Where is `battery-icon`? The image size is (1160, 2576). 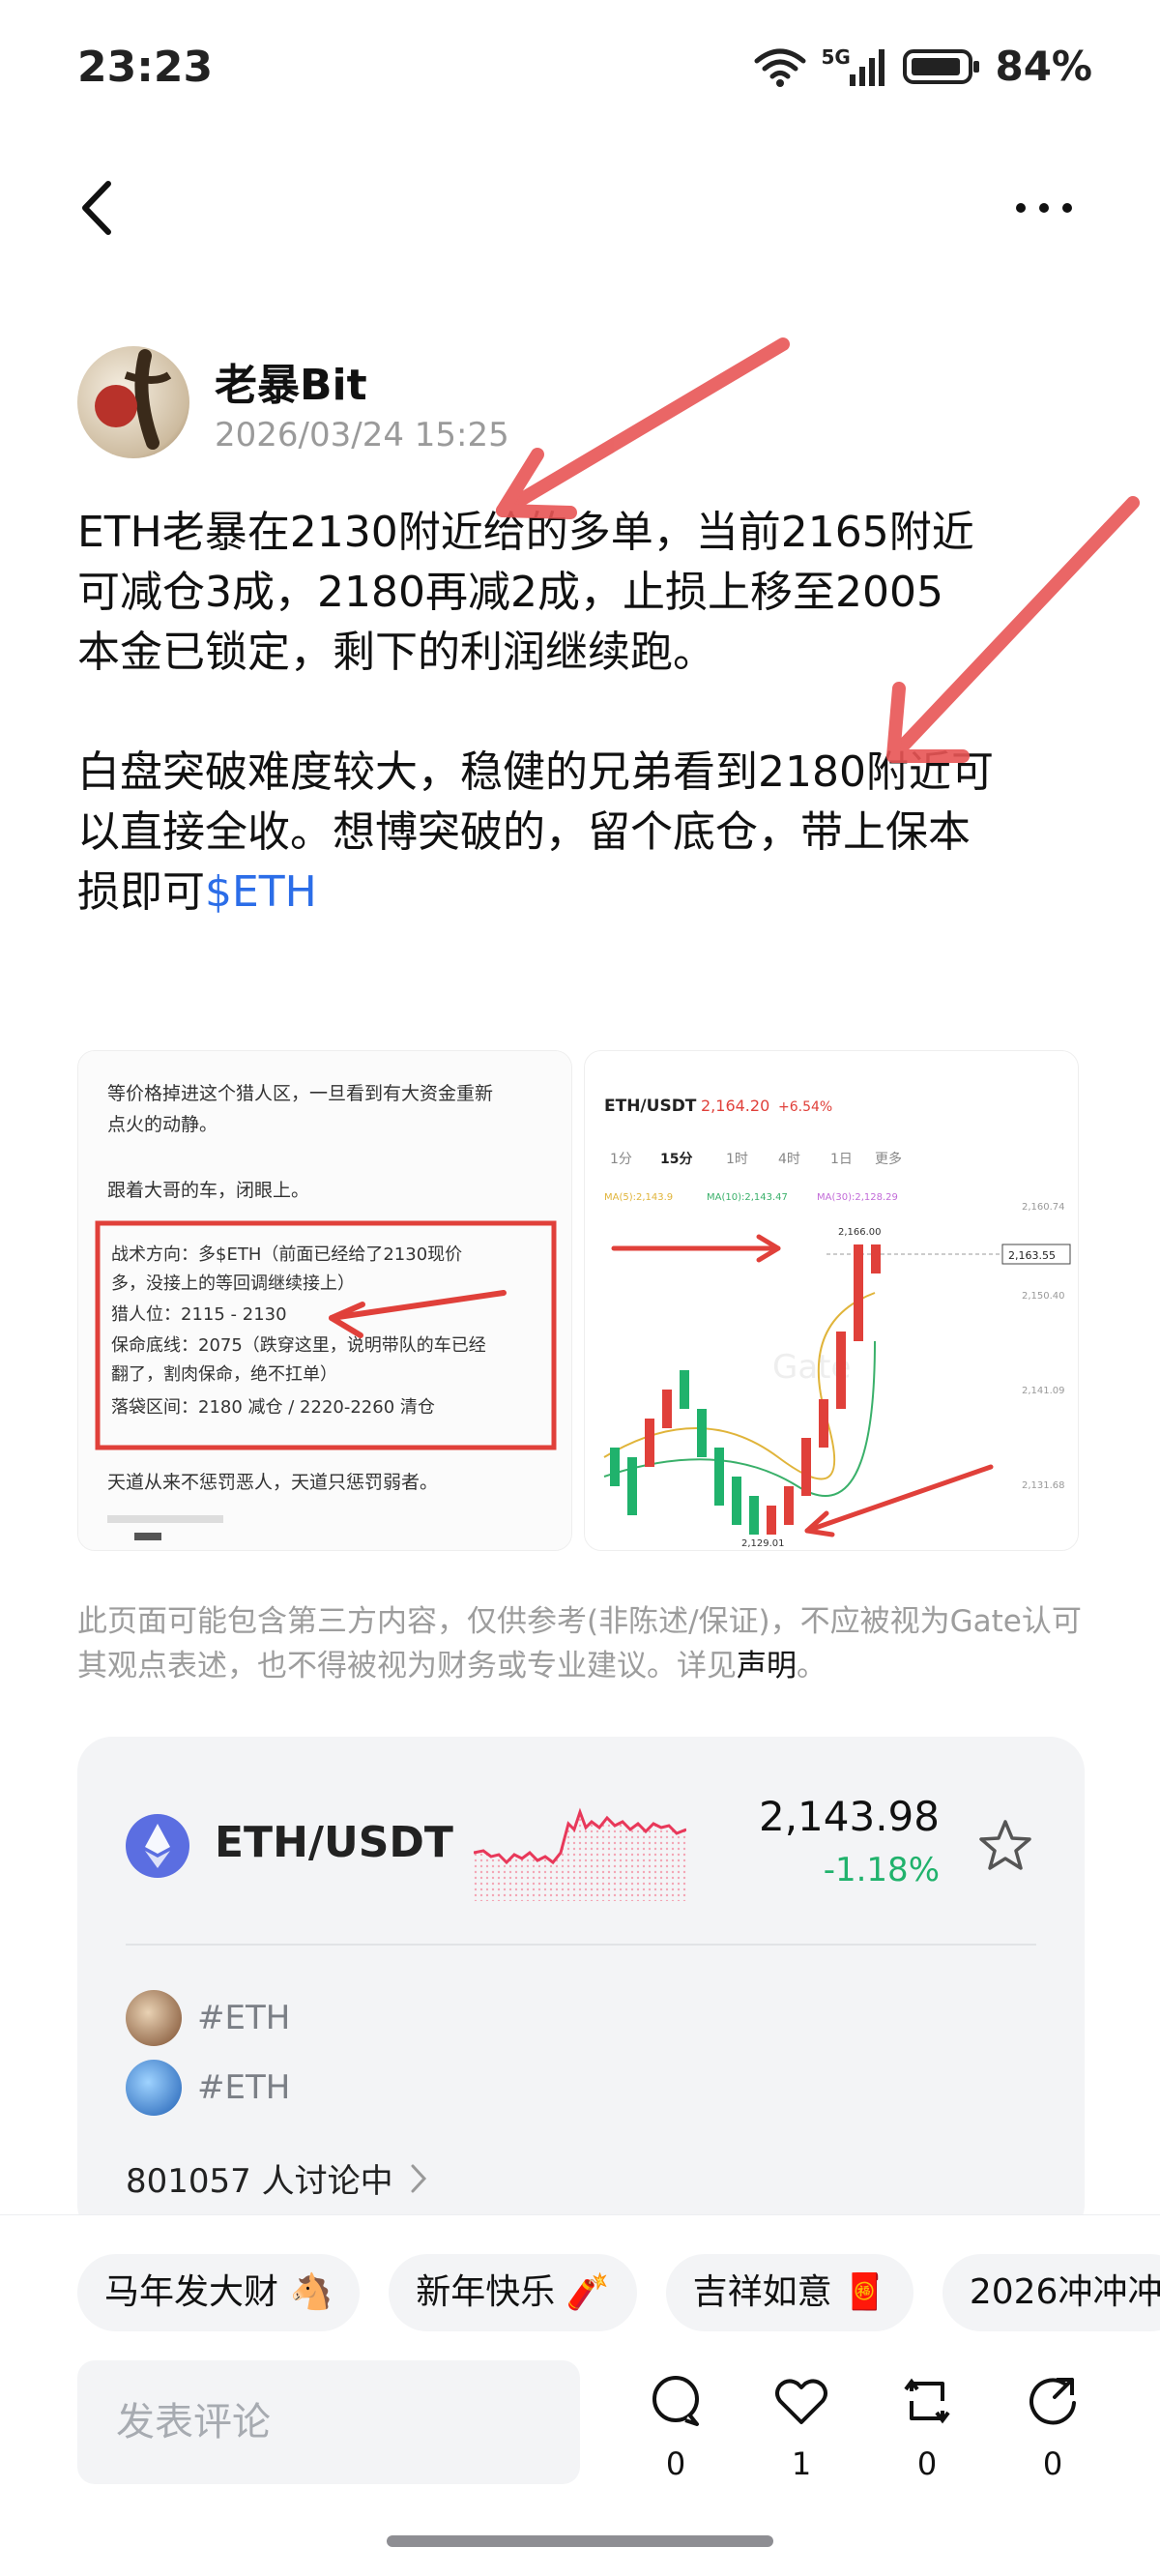 battery-icon is located at coordinates (942, 66).